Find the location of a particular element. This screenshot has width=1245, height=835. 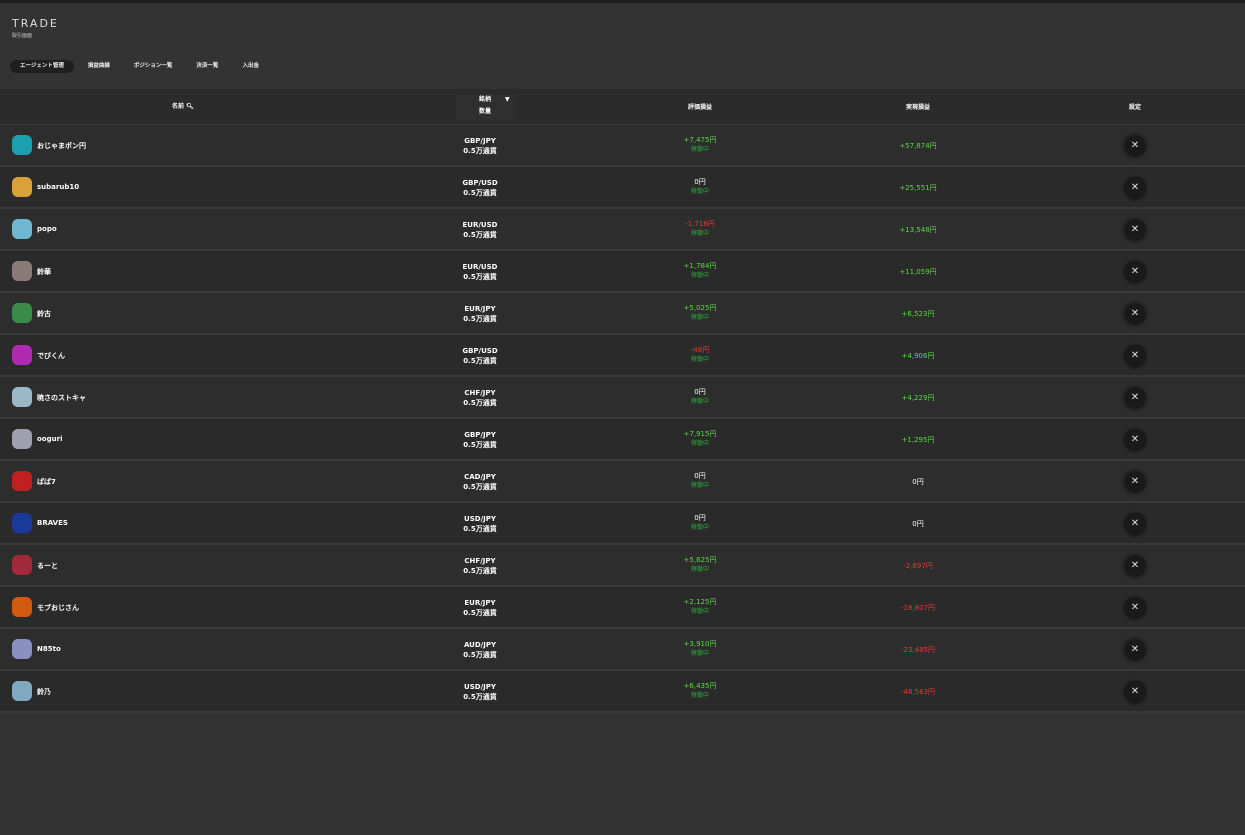

agent-name: subarub10 is located at coordinates (58, 187).